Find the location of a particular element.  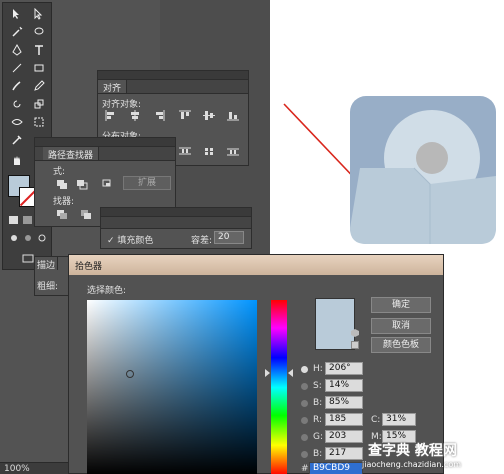

saturation-input: 14% is located at coordinates (344, 385).